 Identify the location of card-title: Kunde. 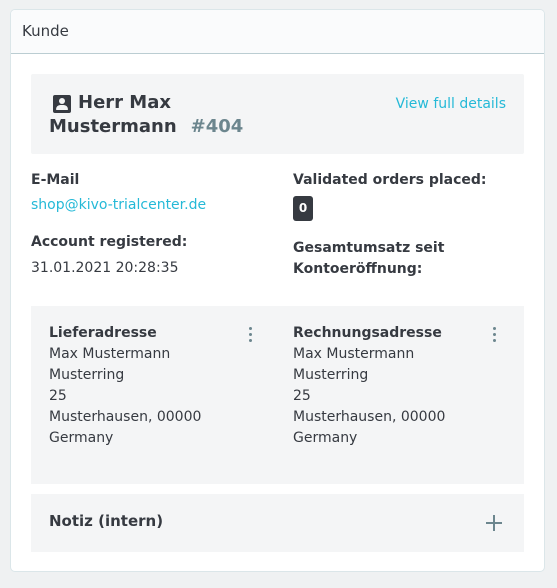
(45, 31).